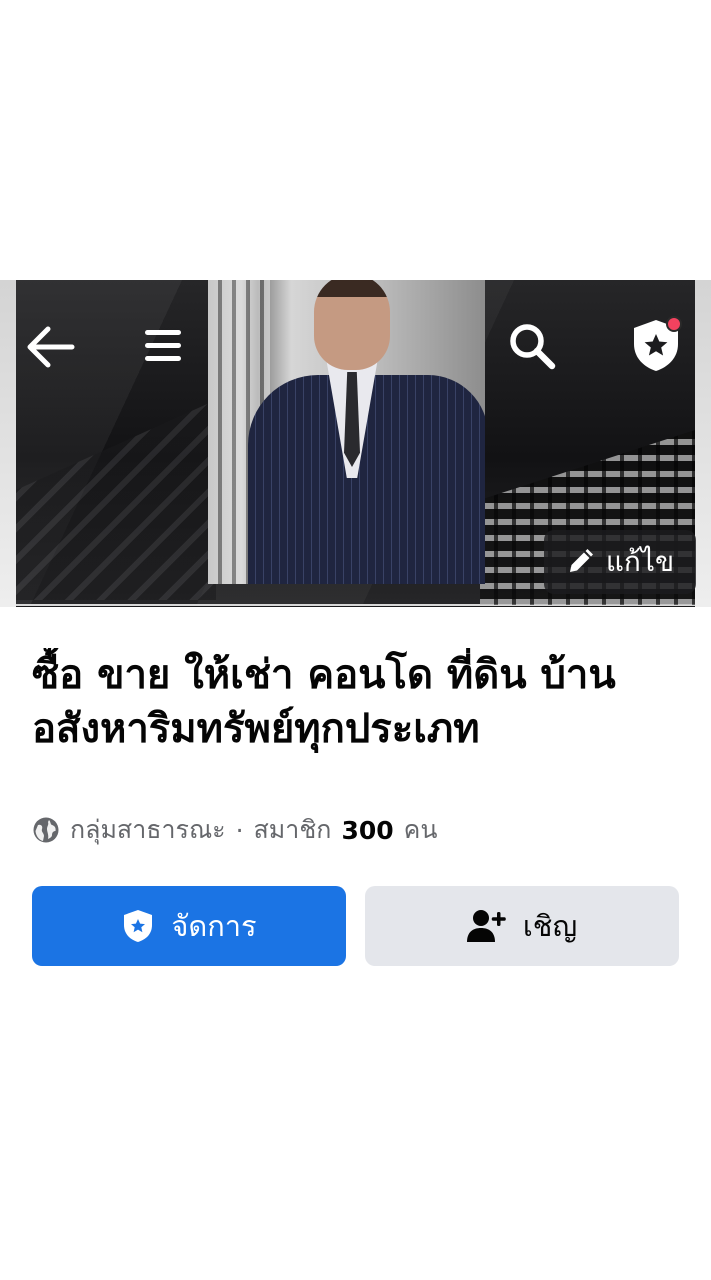  I want to click on hamburger-menu-icon, so click(163, 346).